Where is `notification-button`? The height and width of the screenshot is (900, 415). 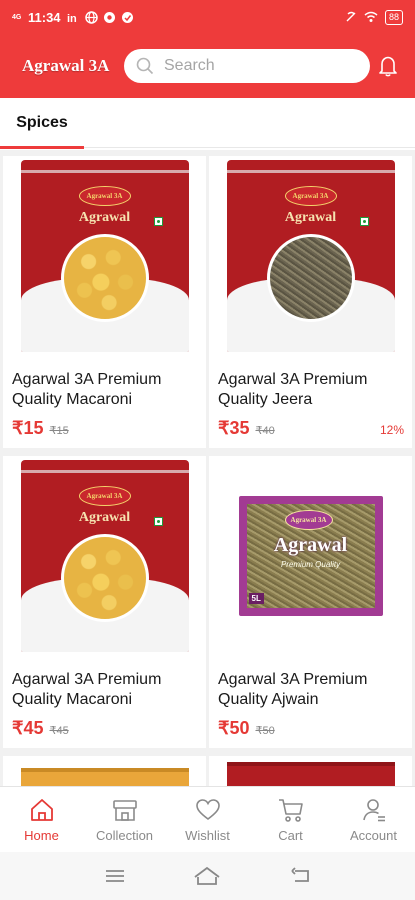
notification-button is located at coordinates (388, 66).